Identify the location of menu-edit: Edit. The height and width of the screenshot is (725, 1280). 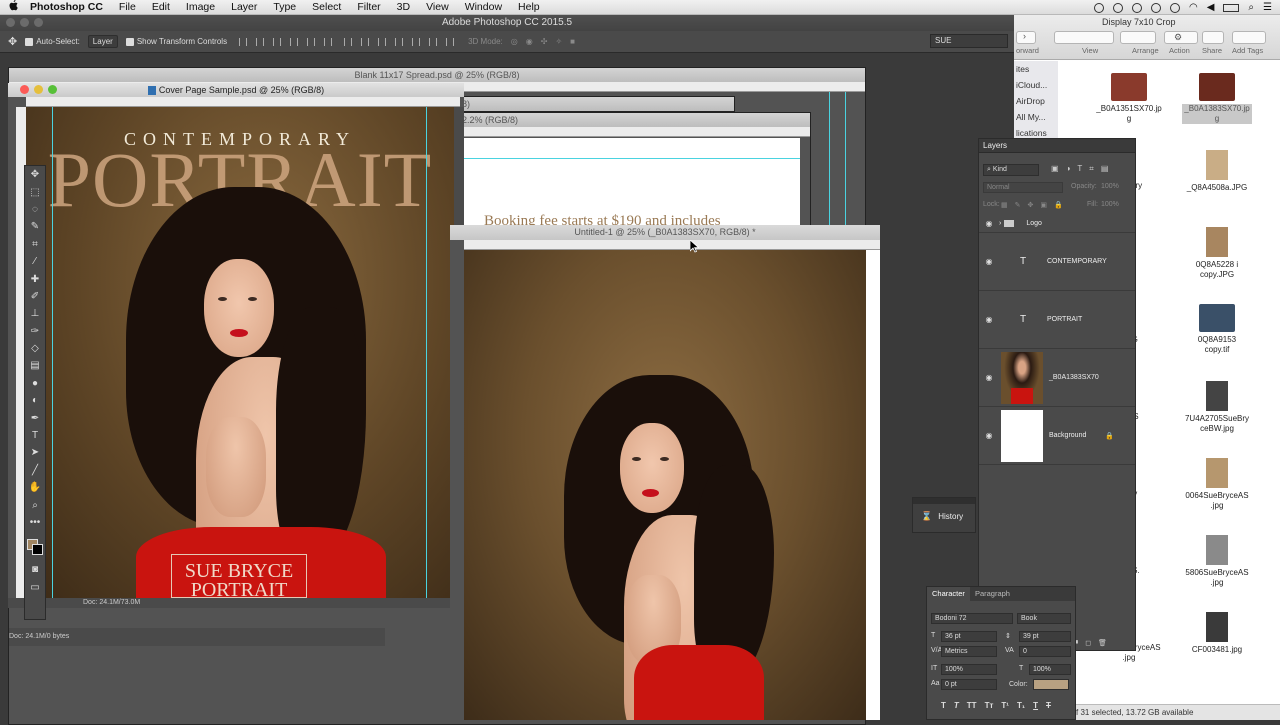
(161, 7).